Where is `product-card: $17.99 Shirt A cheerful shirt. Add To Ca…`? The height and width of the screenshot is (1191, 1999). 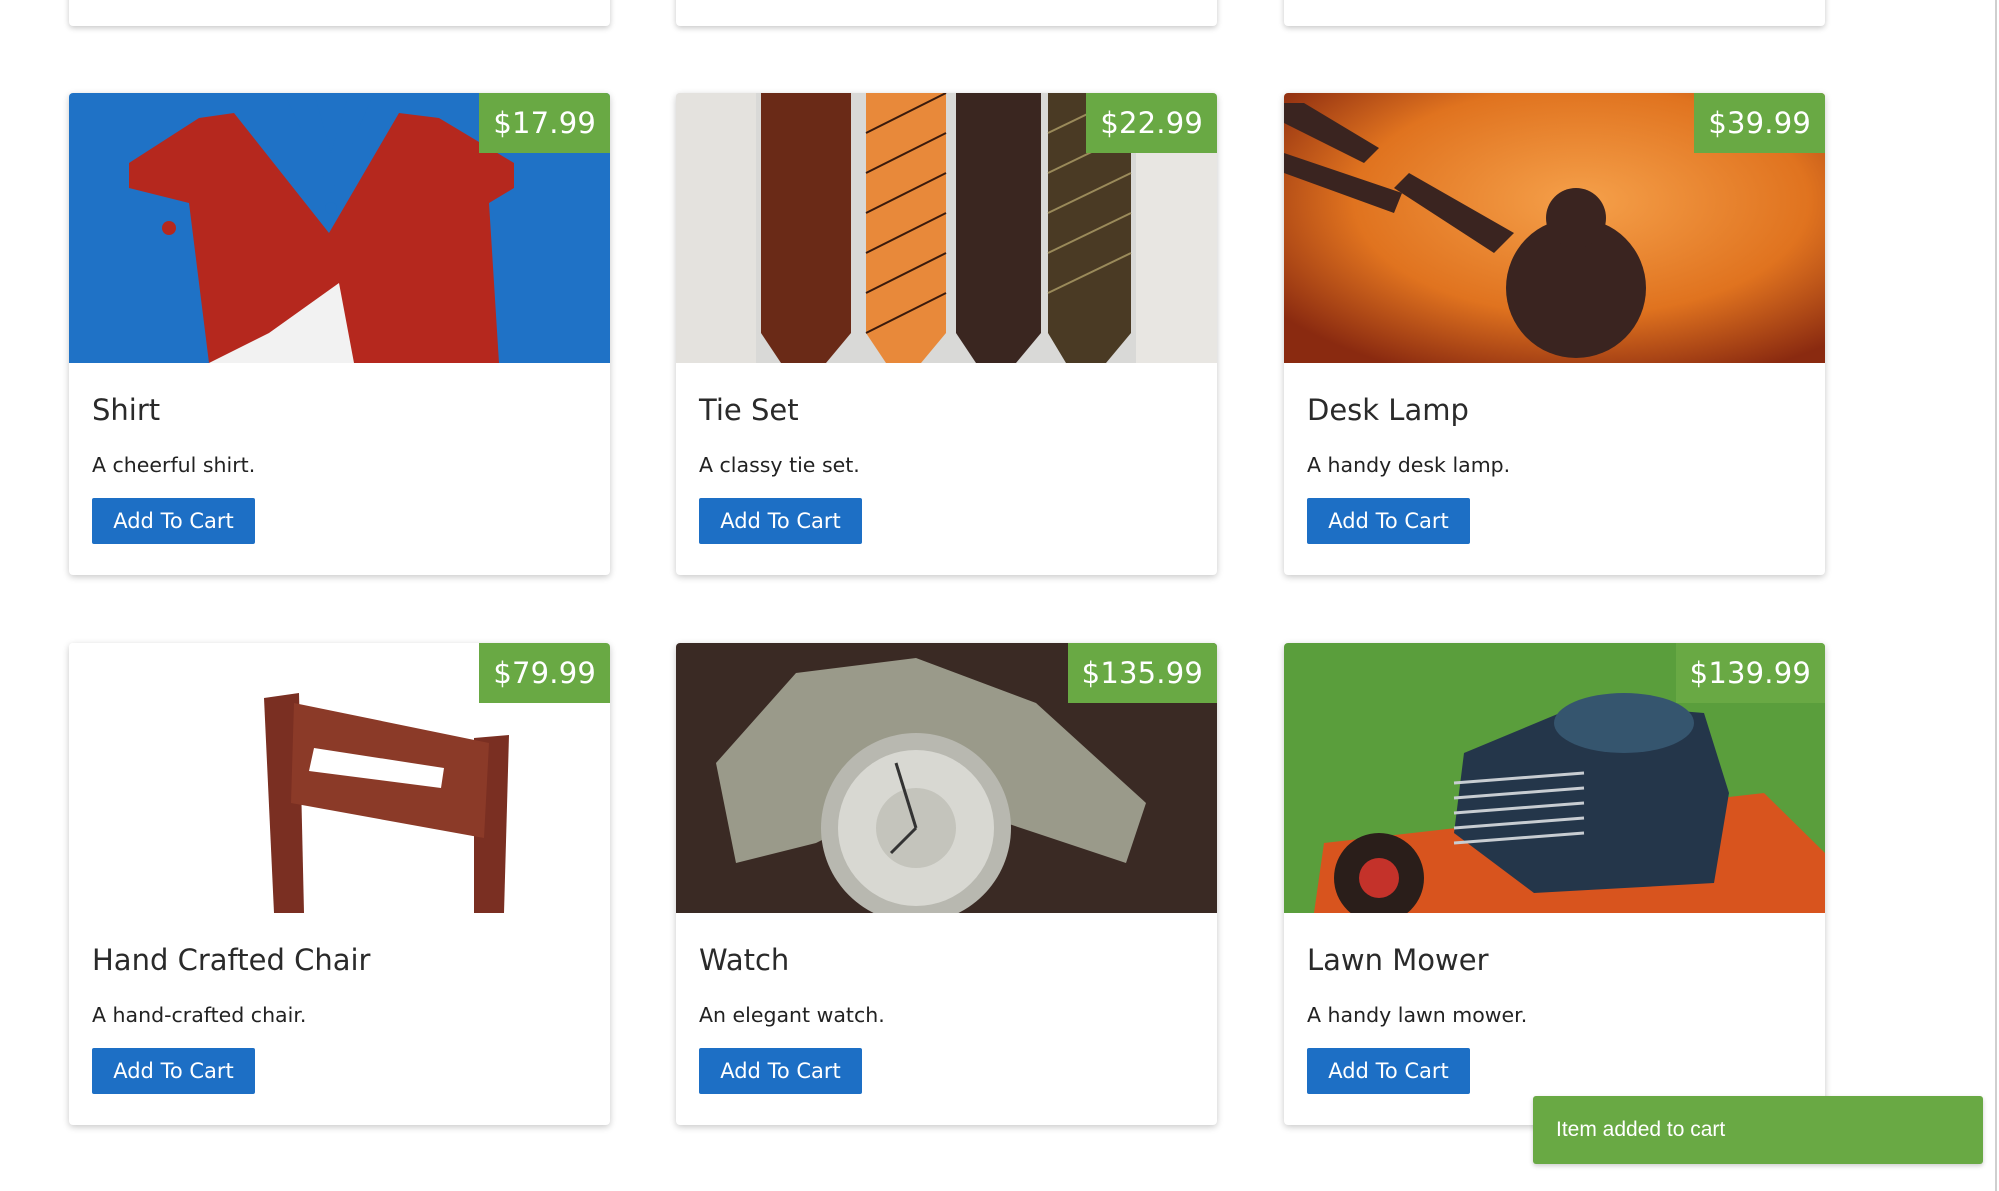 product-card: $17.99 Shirt A cheerful shirt. Add To Ca… is located at coordinates (339, 334).